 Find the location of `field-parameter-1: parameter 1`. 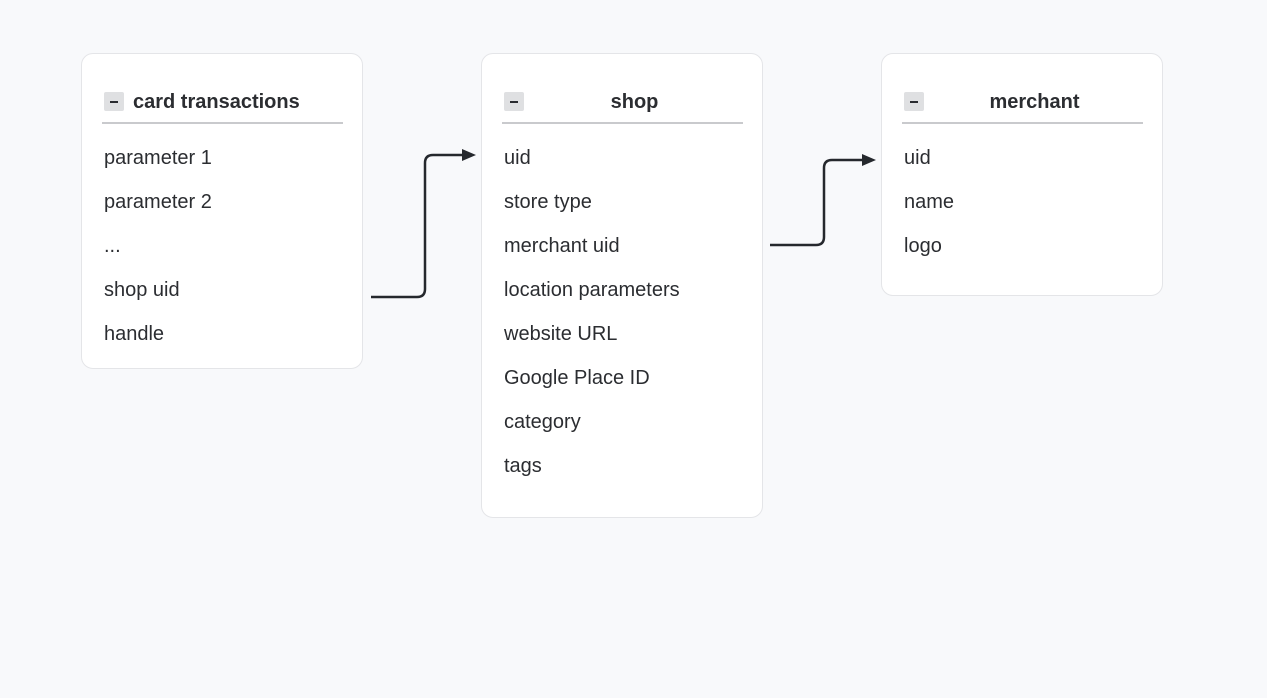

field-parameter-1: parameter 1 is located at coordinates (228, 165).